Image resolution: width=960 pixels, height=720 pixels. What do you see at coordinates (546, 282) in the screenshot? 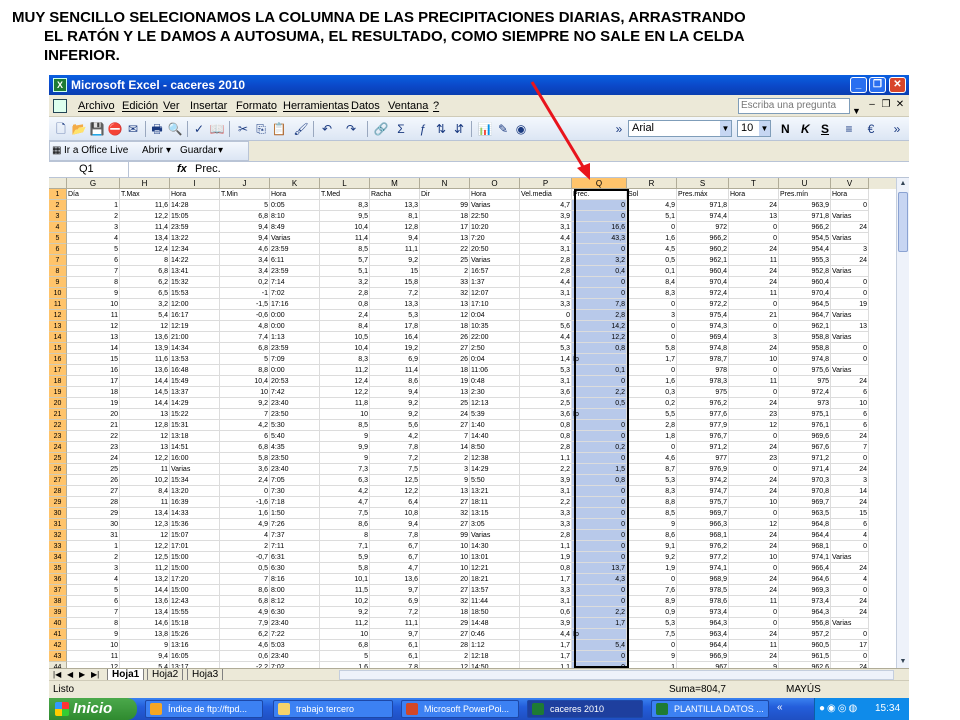
I see `table-cell: 4,4` at bounding box center [546, 282].